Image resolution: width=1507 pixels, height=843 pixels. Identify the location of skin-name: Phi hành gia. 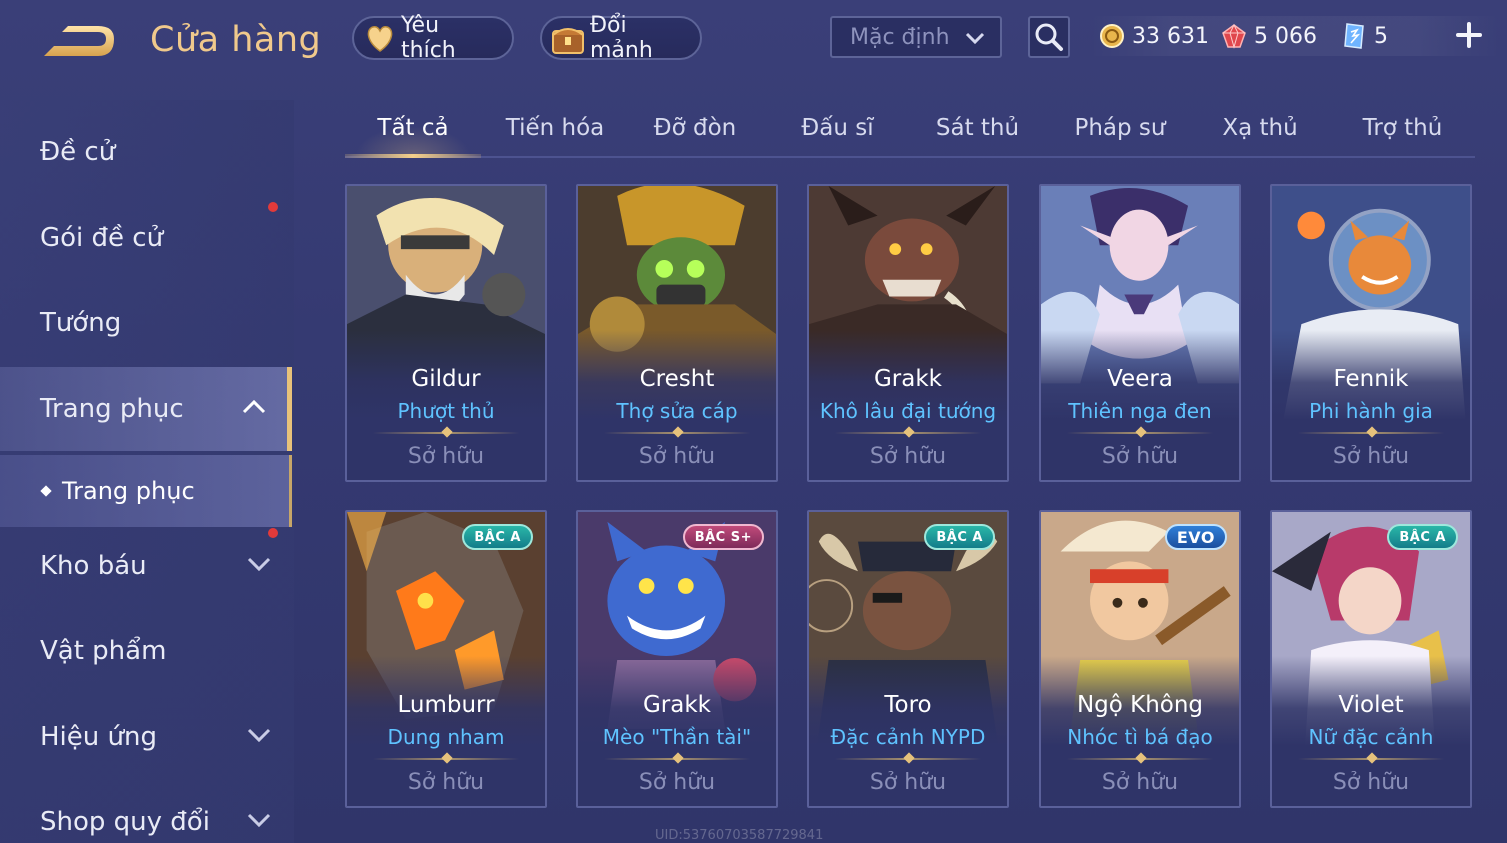
(1371, 411).